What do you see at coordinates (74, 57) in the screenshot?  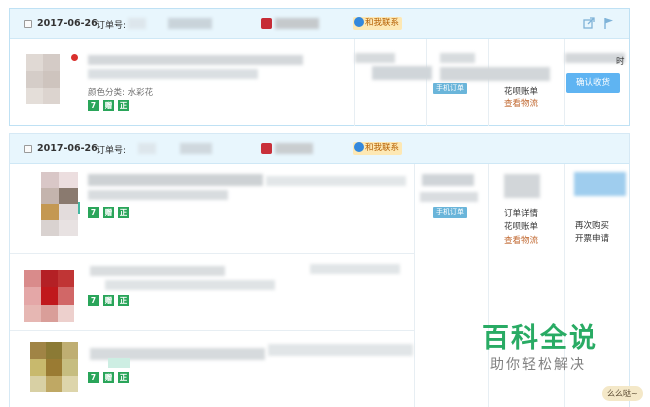 I see `promo-dot` at bounding box center [74, 57].